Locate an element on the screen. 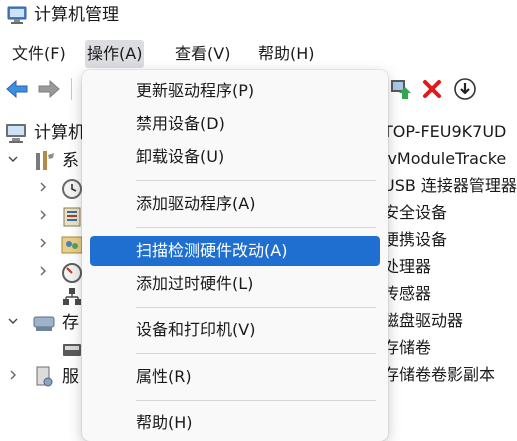 This screenshot has height=441, width=517. clock-icon is located at coordinates (72, 189).